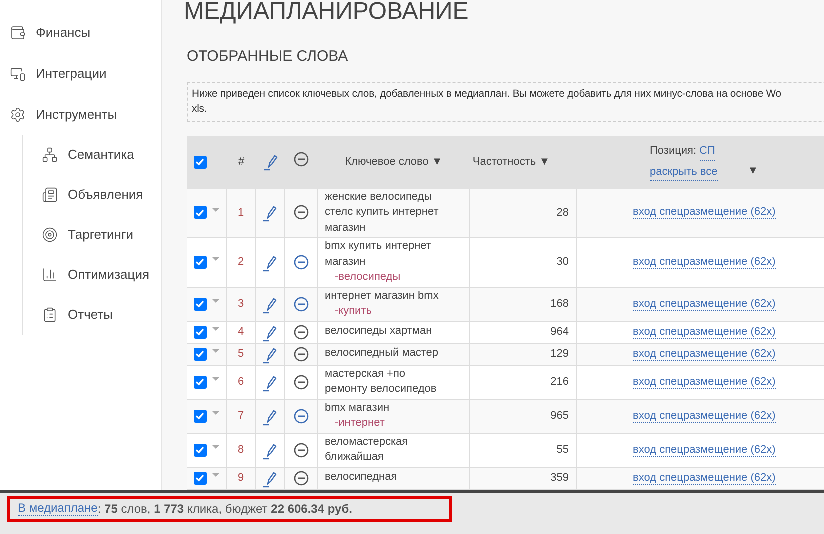 This screenshot has width=824, height=534. Describe the element at coordinates (268, 57) in the screenshot. I see `section-title: ОТОБРАННЫЕ СЛОВА` at that location.